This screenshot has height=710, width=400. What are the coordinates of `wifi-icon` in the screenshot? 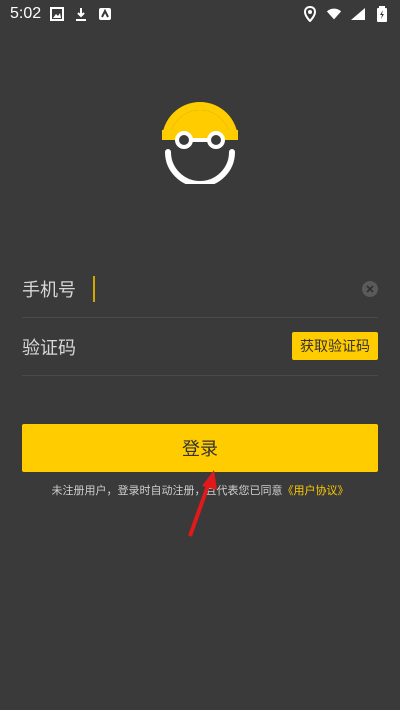 It's located at (334, 14).